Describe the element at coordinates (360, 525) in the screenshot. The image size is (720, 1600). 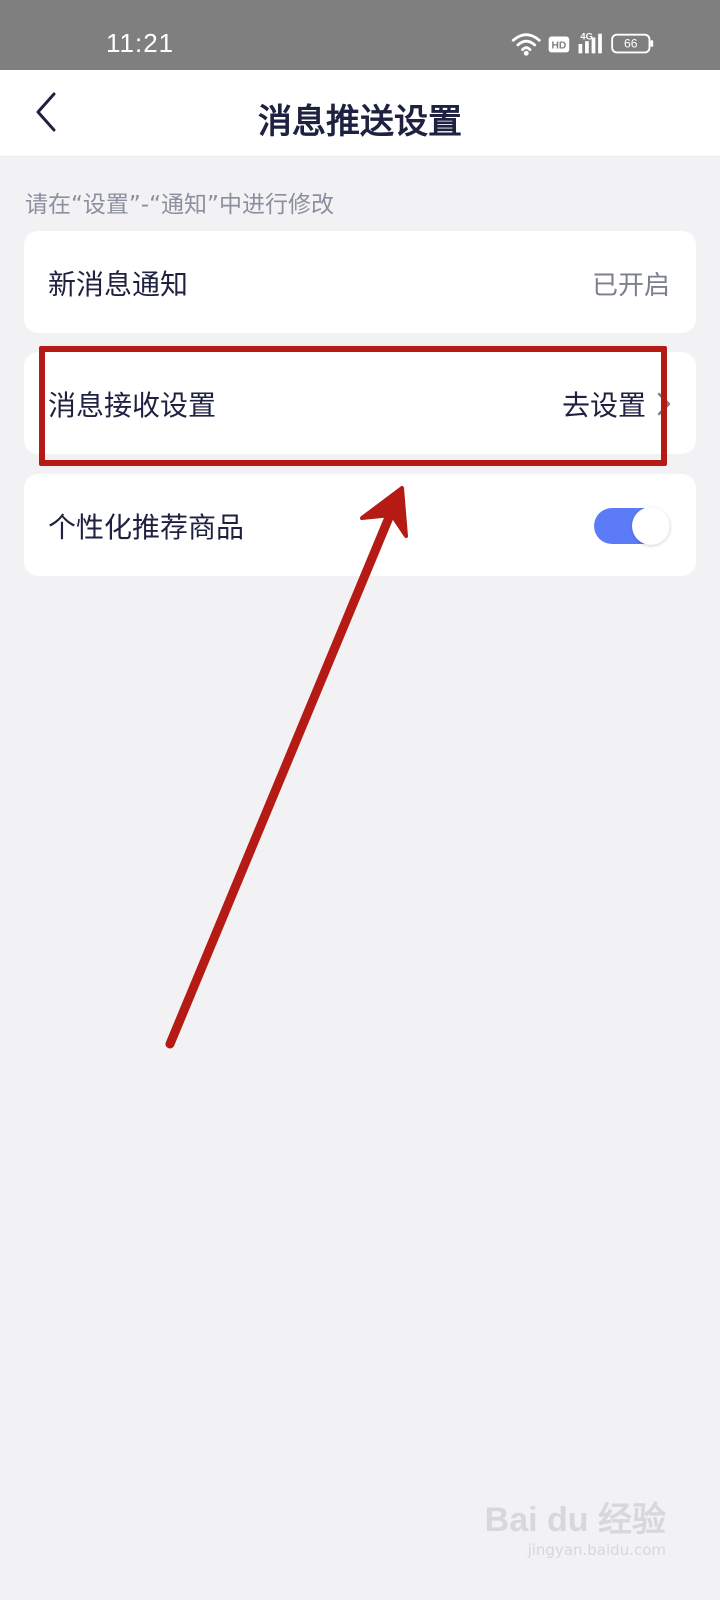
I see `personalized-recommendation-row: 个性化推荐商品` at that location.